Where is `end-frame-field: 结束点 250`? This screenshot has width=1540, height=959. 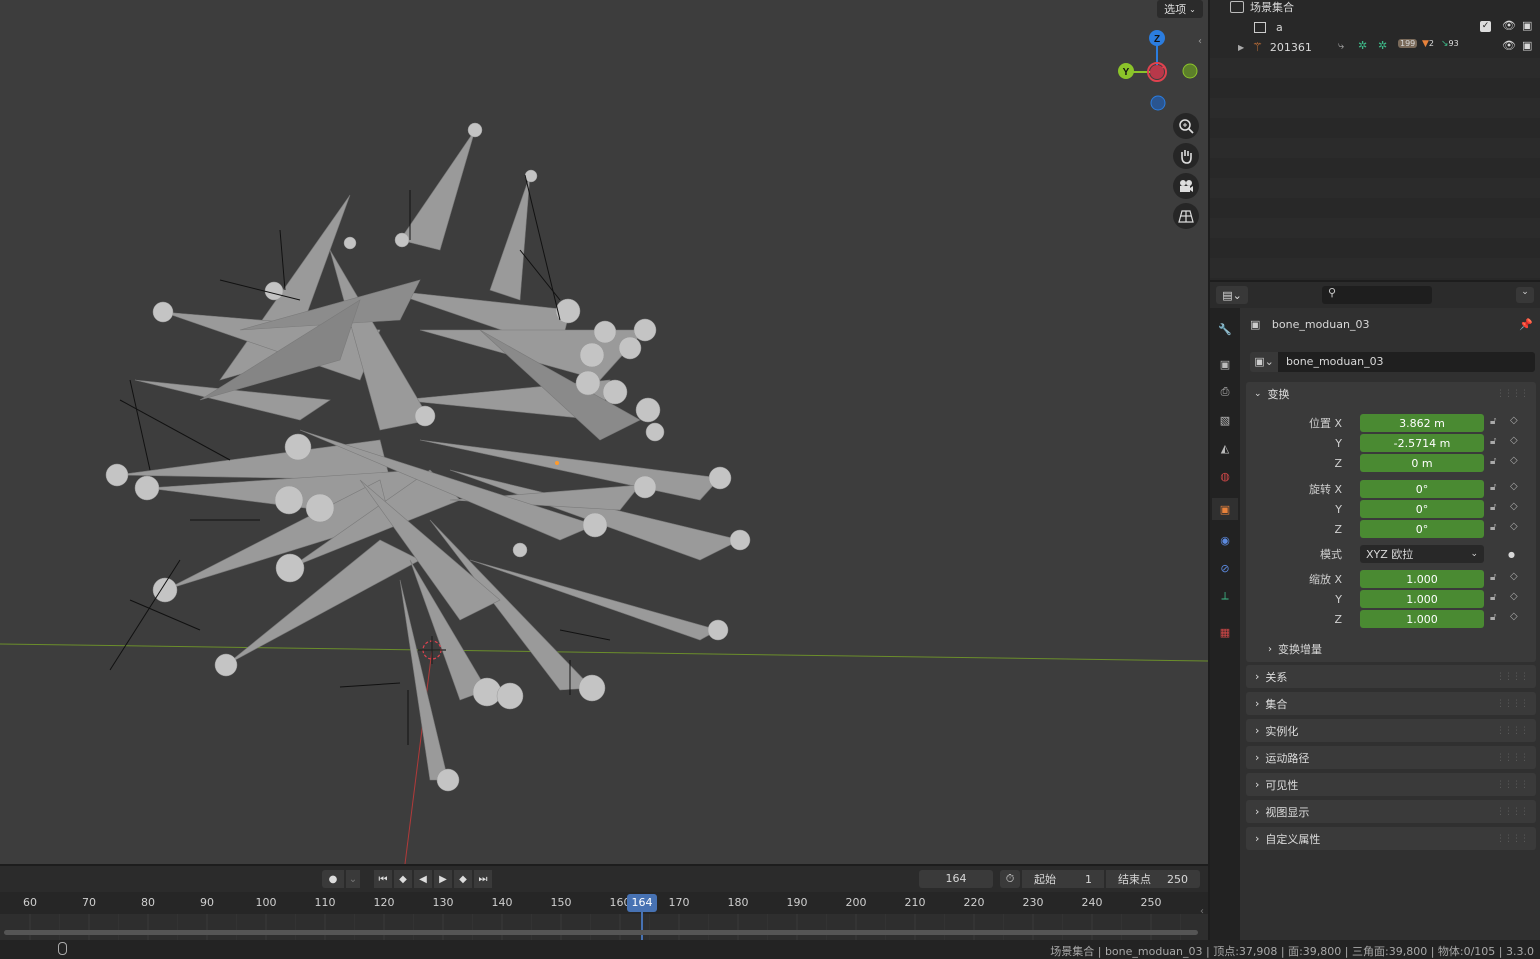
end-frame-field: 结束点 250 is located at coordinates (1153, 879).